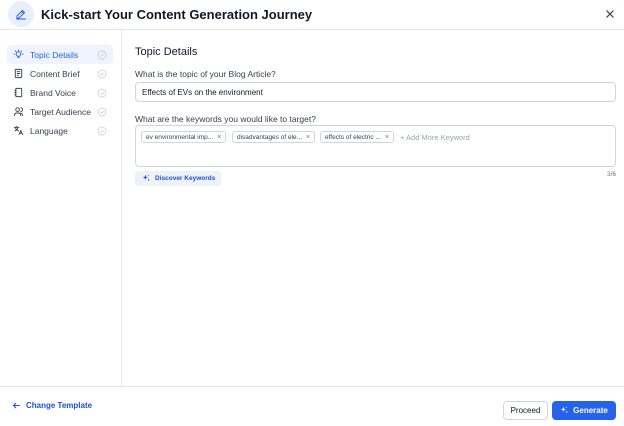 This screenshot has width=624, height=426. Describe the element at coordinates (59, 405) in the screenshot. I see `change-template-label: Change Template` at that location.